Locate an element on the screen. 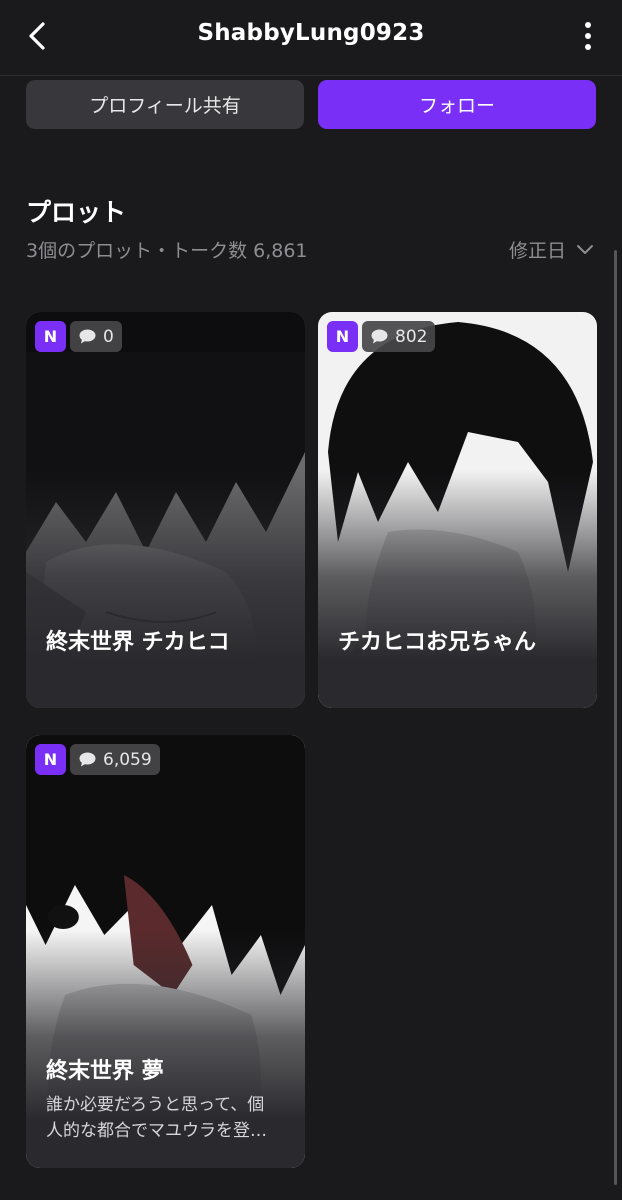 This screenshot has width=622, height=1200. chevron-down-icon is located at coordinates (585, 249).